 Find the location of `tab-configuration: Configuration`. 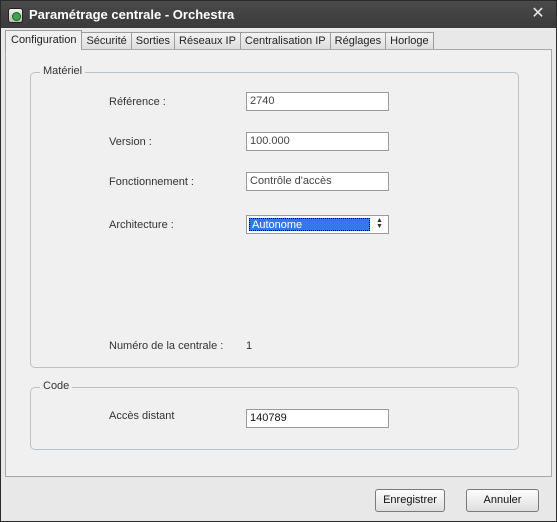

tab-configuration: Configuration is located at coordinates (44, 40).